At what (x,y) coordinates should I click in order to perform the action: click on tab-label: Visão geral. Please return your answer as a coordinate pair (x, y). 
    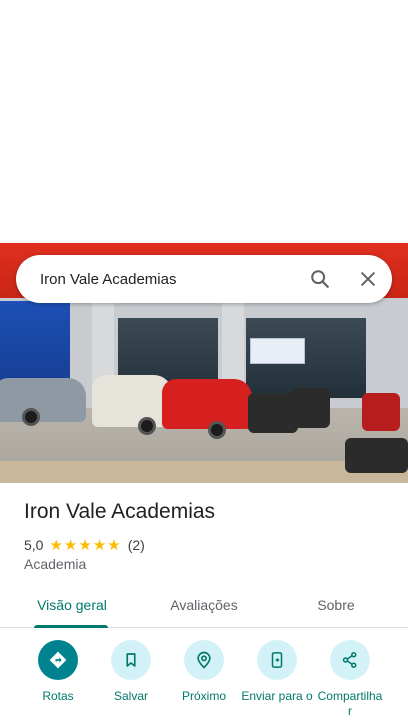
    Looking at the image, I should click on (72, 605).